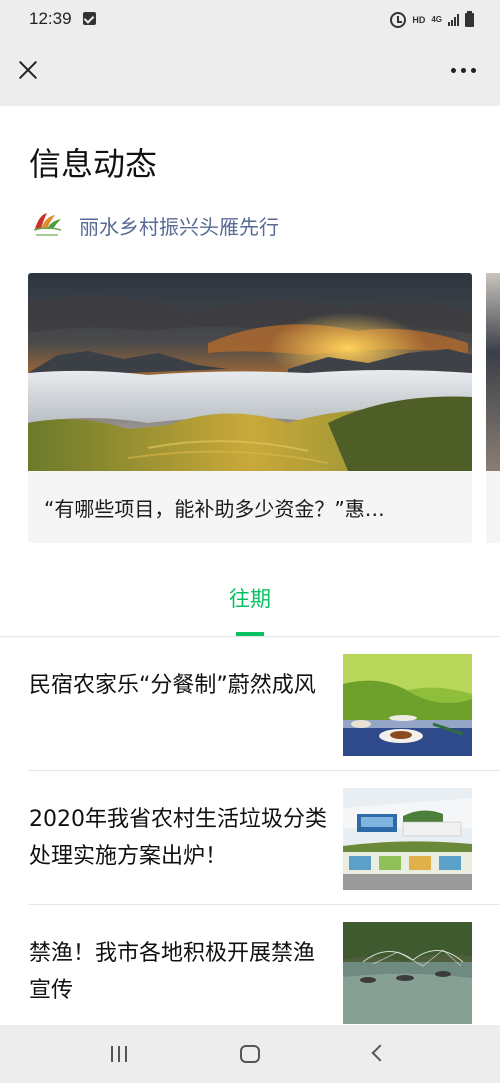 The width and height of the screenshot is (500, 1083). What do you see at coordinates (250, 73) in the screenshot?
I see `nav-bar` at bounding box center [250, 73].